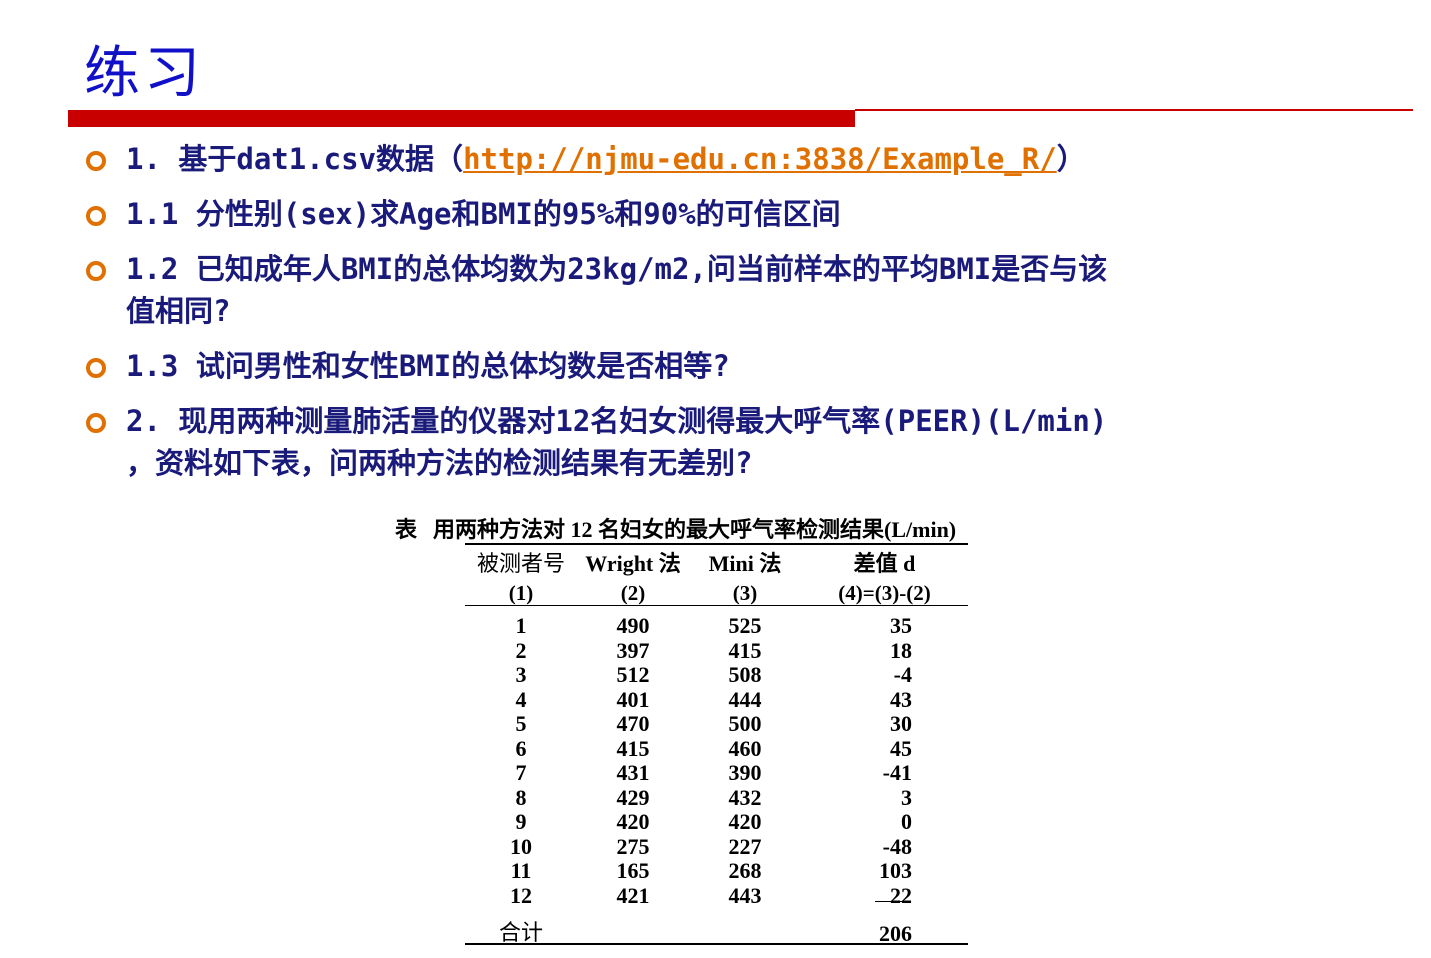 The image size is (1431, 958). I want to click on col-header-diff: 差值 d, so click(884, 563).